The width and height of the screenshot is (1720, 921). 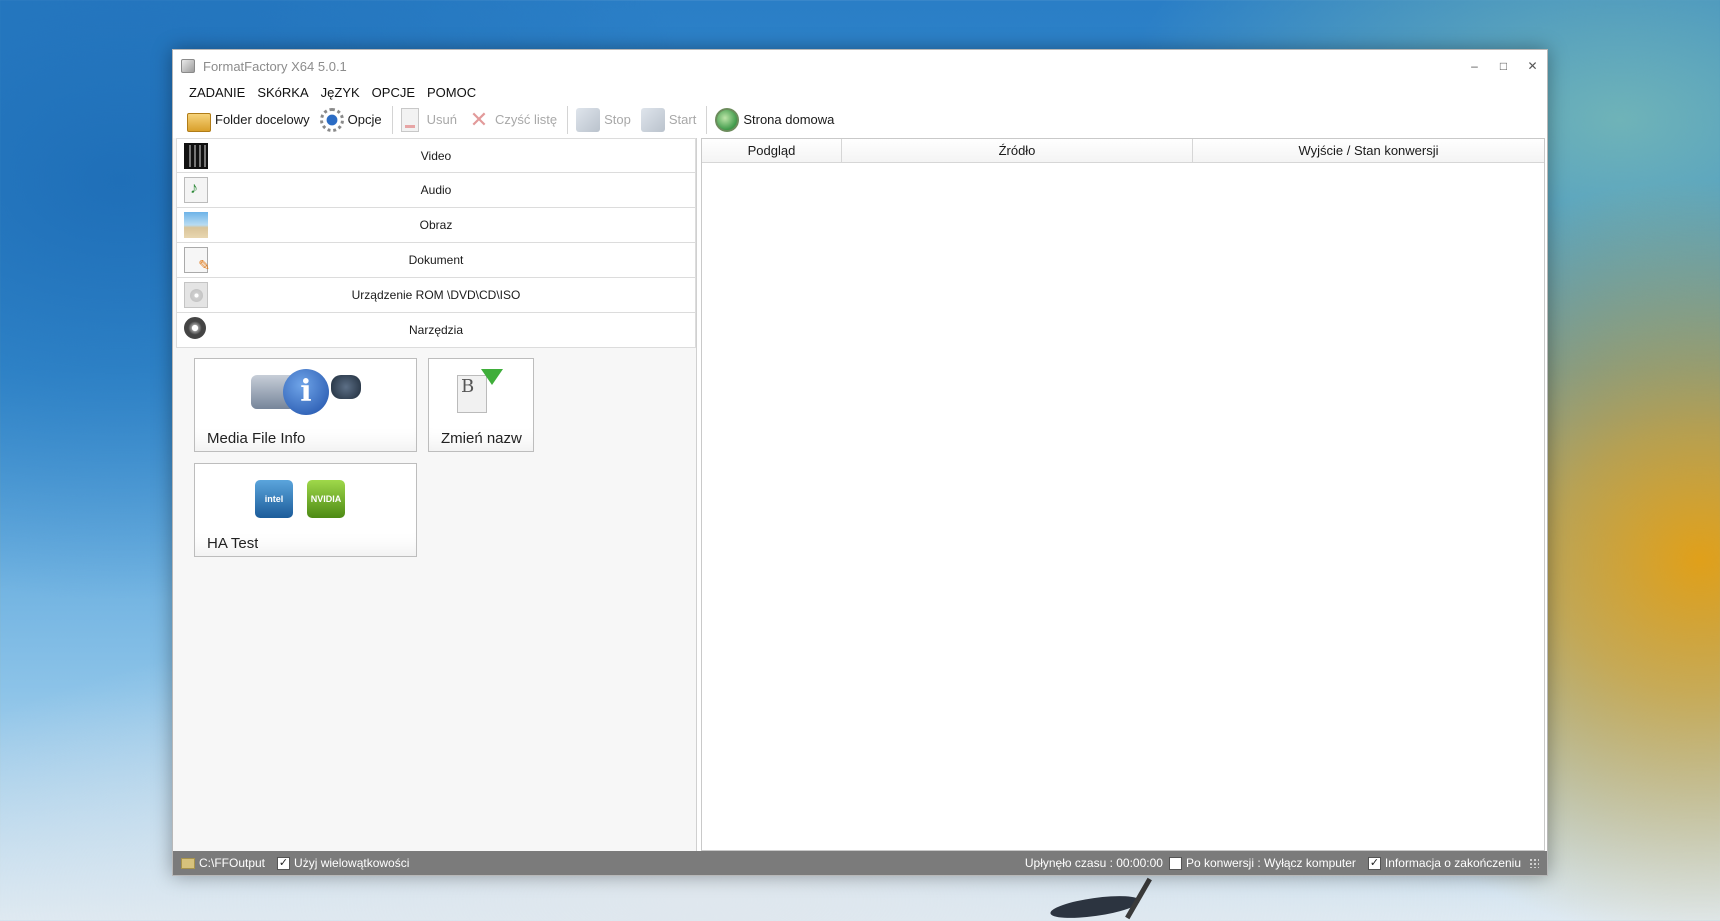 I want to click on rename-tile: B Zmień nazw, so click(x=481, y=405).